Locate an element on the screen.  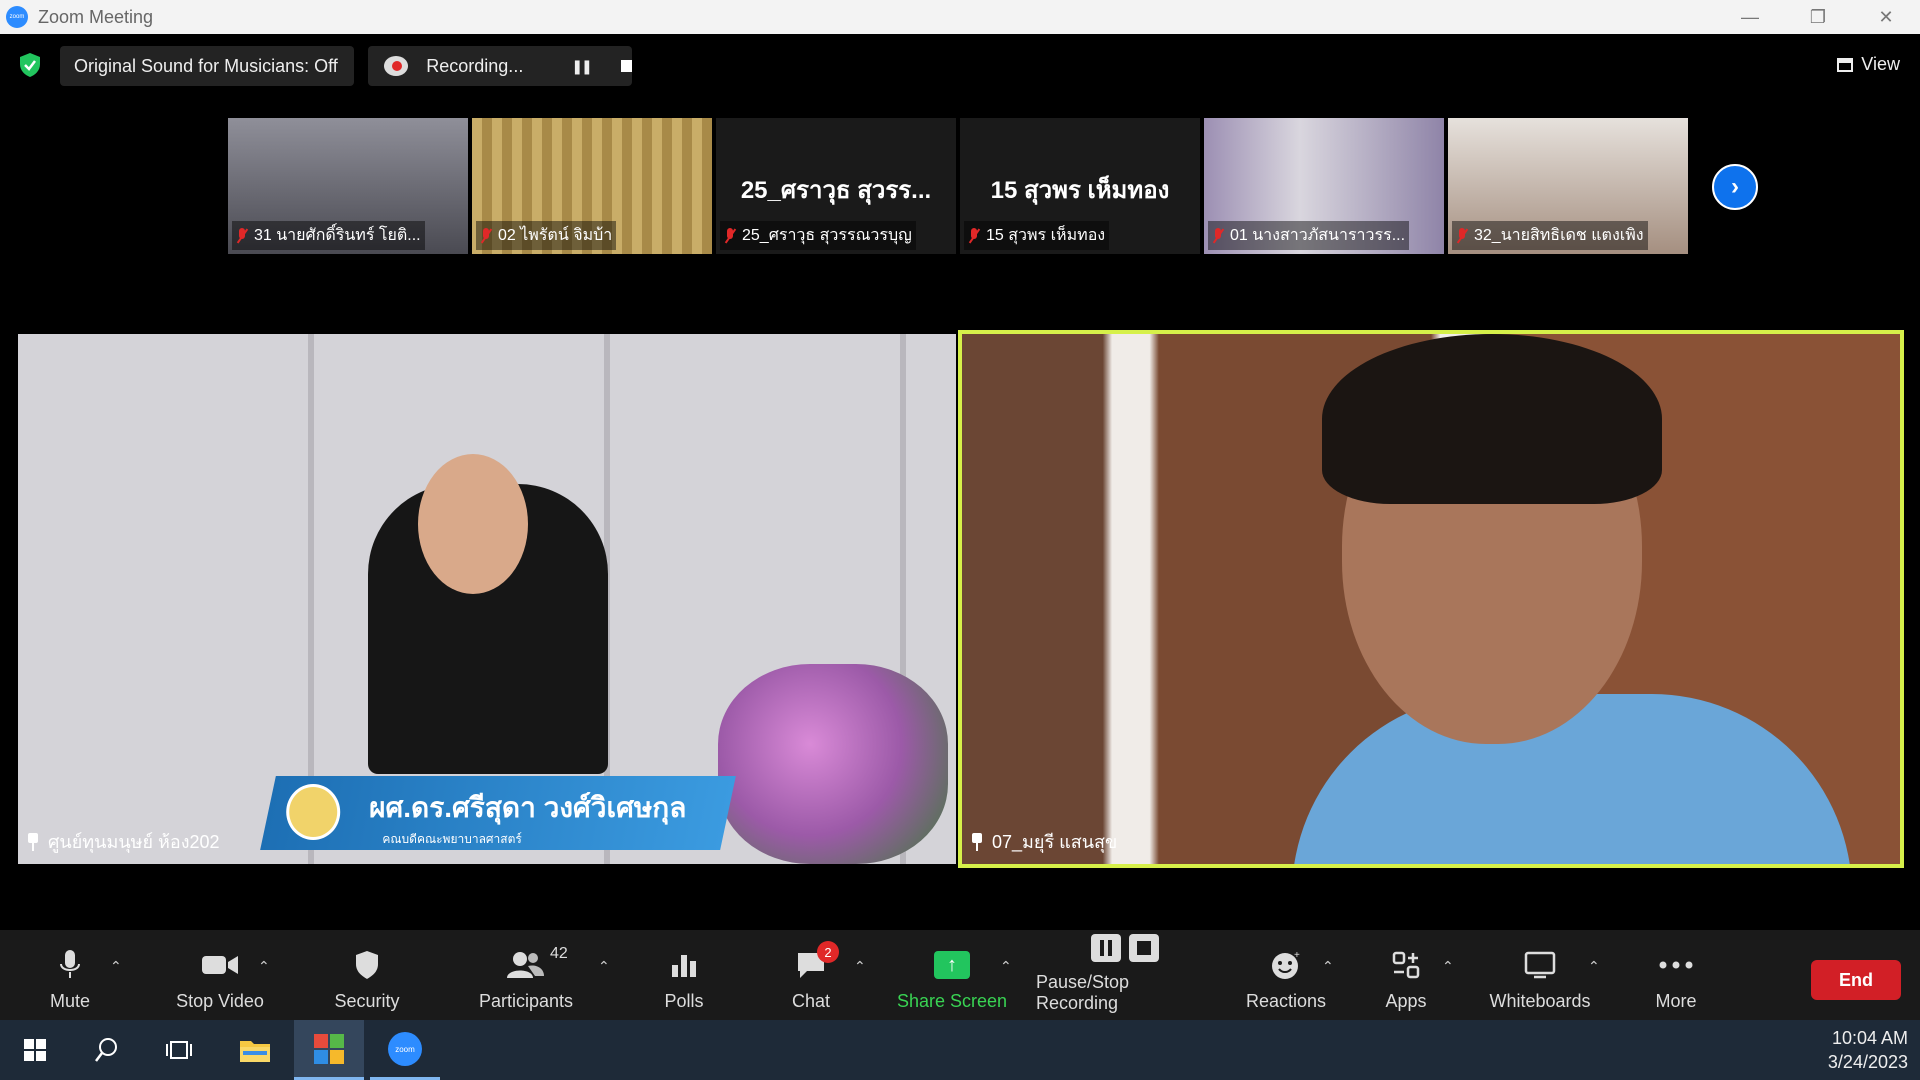
pause-stop-recording-button: Pause/Stop Recording is located at coordinates (1126, 975).